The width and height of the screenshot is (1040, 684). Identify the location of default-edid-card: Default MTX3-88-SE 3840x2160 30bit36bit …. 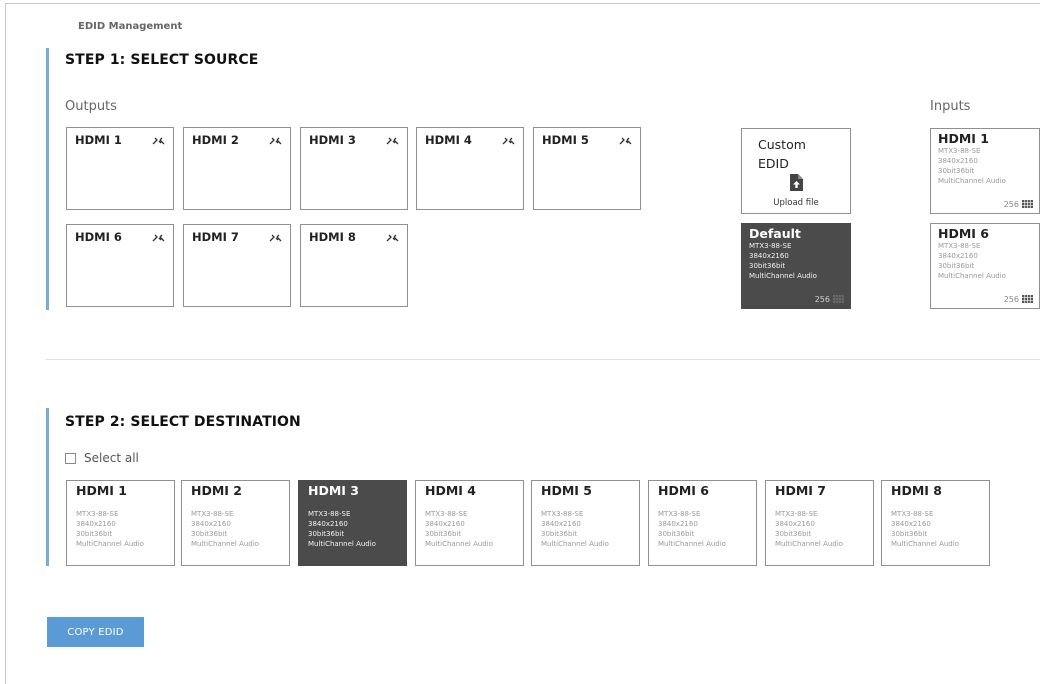
(796, 266).